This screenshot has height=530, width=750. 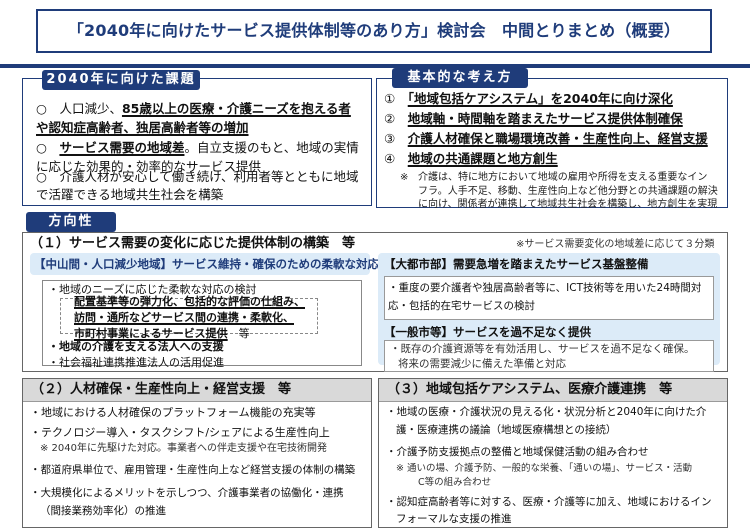 What do you see at coordinates (553, 390) in the screenshot?
I see `section3-title: （３）地域包括ケアシステム、医療介護連携 等` at bounding box center [553, 390].